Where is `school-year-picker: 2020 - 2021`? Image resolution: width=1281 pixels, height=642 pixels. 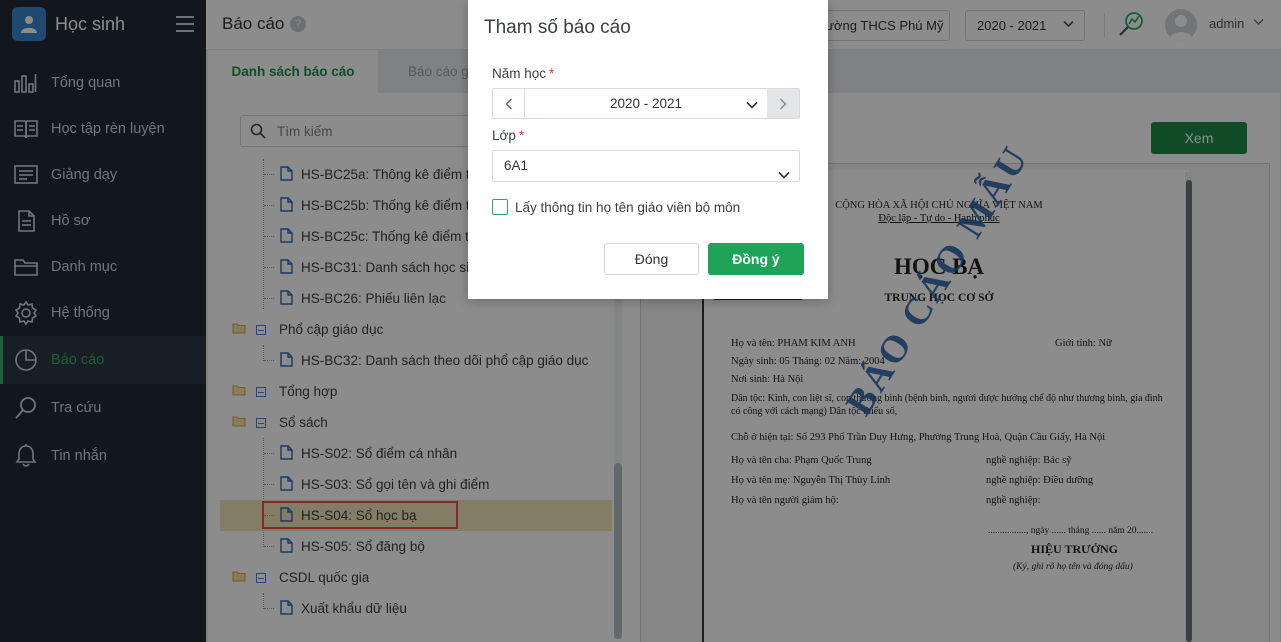
school-year-picker: 2020 - 2021 is located at coordinates (646, 103).